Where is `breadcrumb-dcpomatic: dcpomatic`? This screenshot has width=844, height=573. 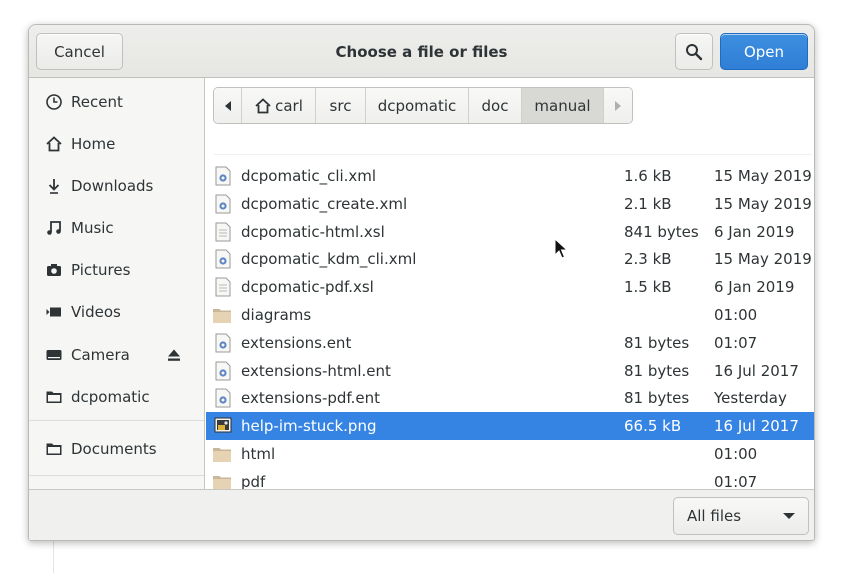
breadcrumb-dcpomatic: dcpomatic is located at coordinates (417, 105).